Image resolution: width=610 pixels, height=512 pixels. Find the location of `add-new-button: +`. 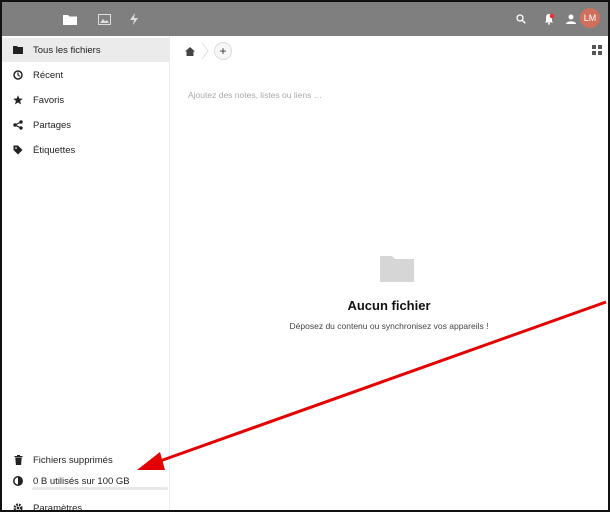

add-new-button: + is located at coordinates (223, 51).